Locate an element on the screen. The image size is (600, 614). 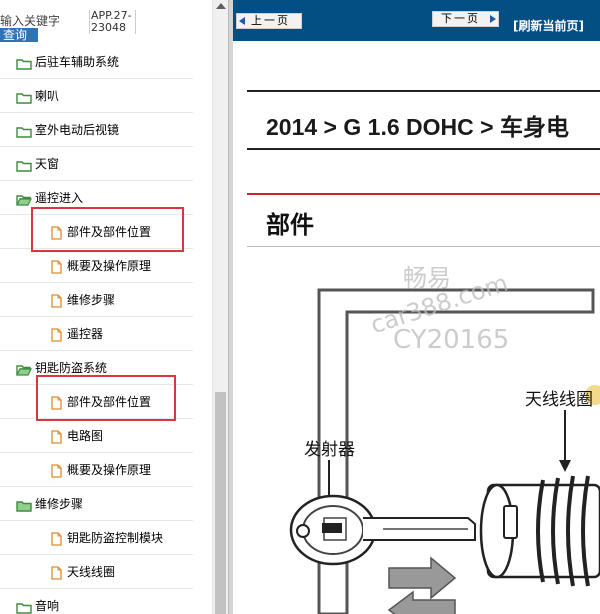
tree-item-label: 遥控进入 is located at coordinates (59, 198).